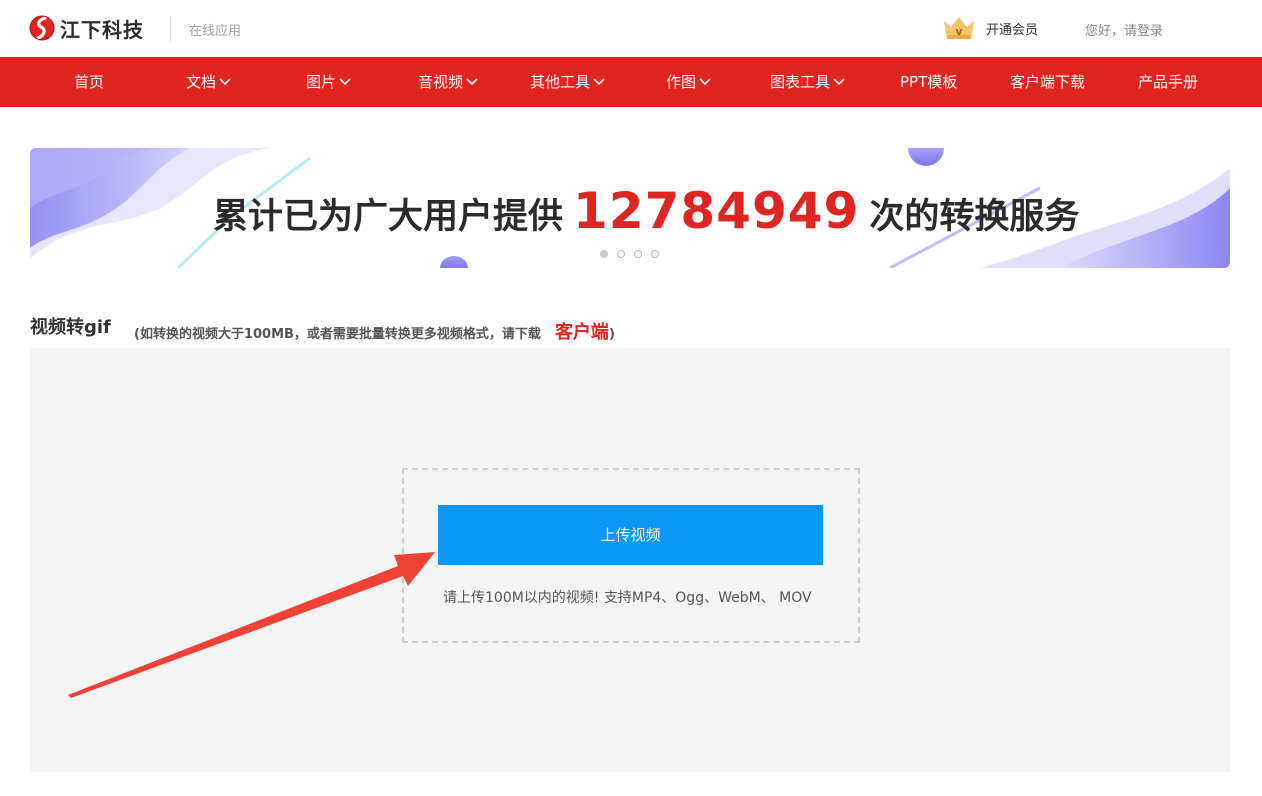 This screenshot has width=1262, height=796. Describe the element at coordinates (629, 254) in the screenshot. I see `carousel-dots` at that location.